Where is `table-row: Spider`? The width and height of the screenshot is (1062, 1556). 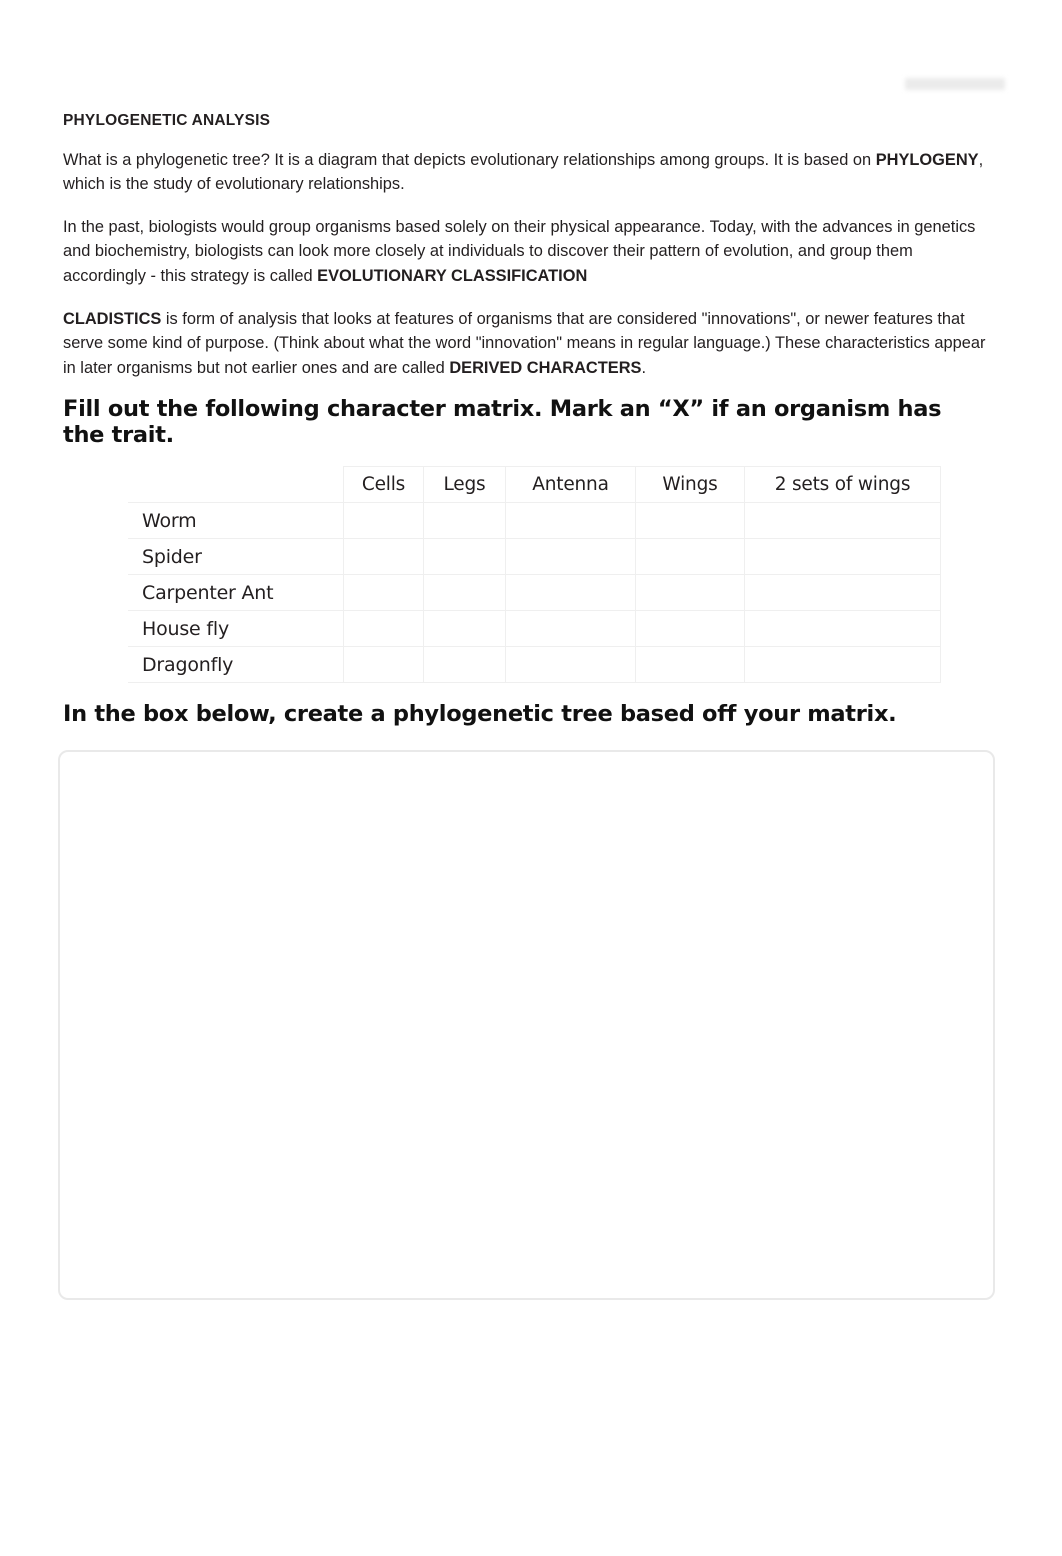 table-row: Spider is located at coordinates (534, 556).